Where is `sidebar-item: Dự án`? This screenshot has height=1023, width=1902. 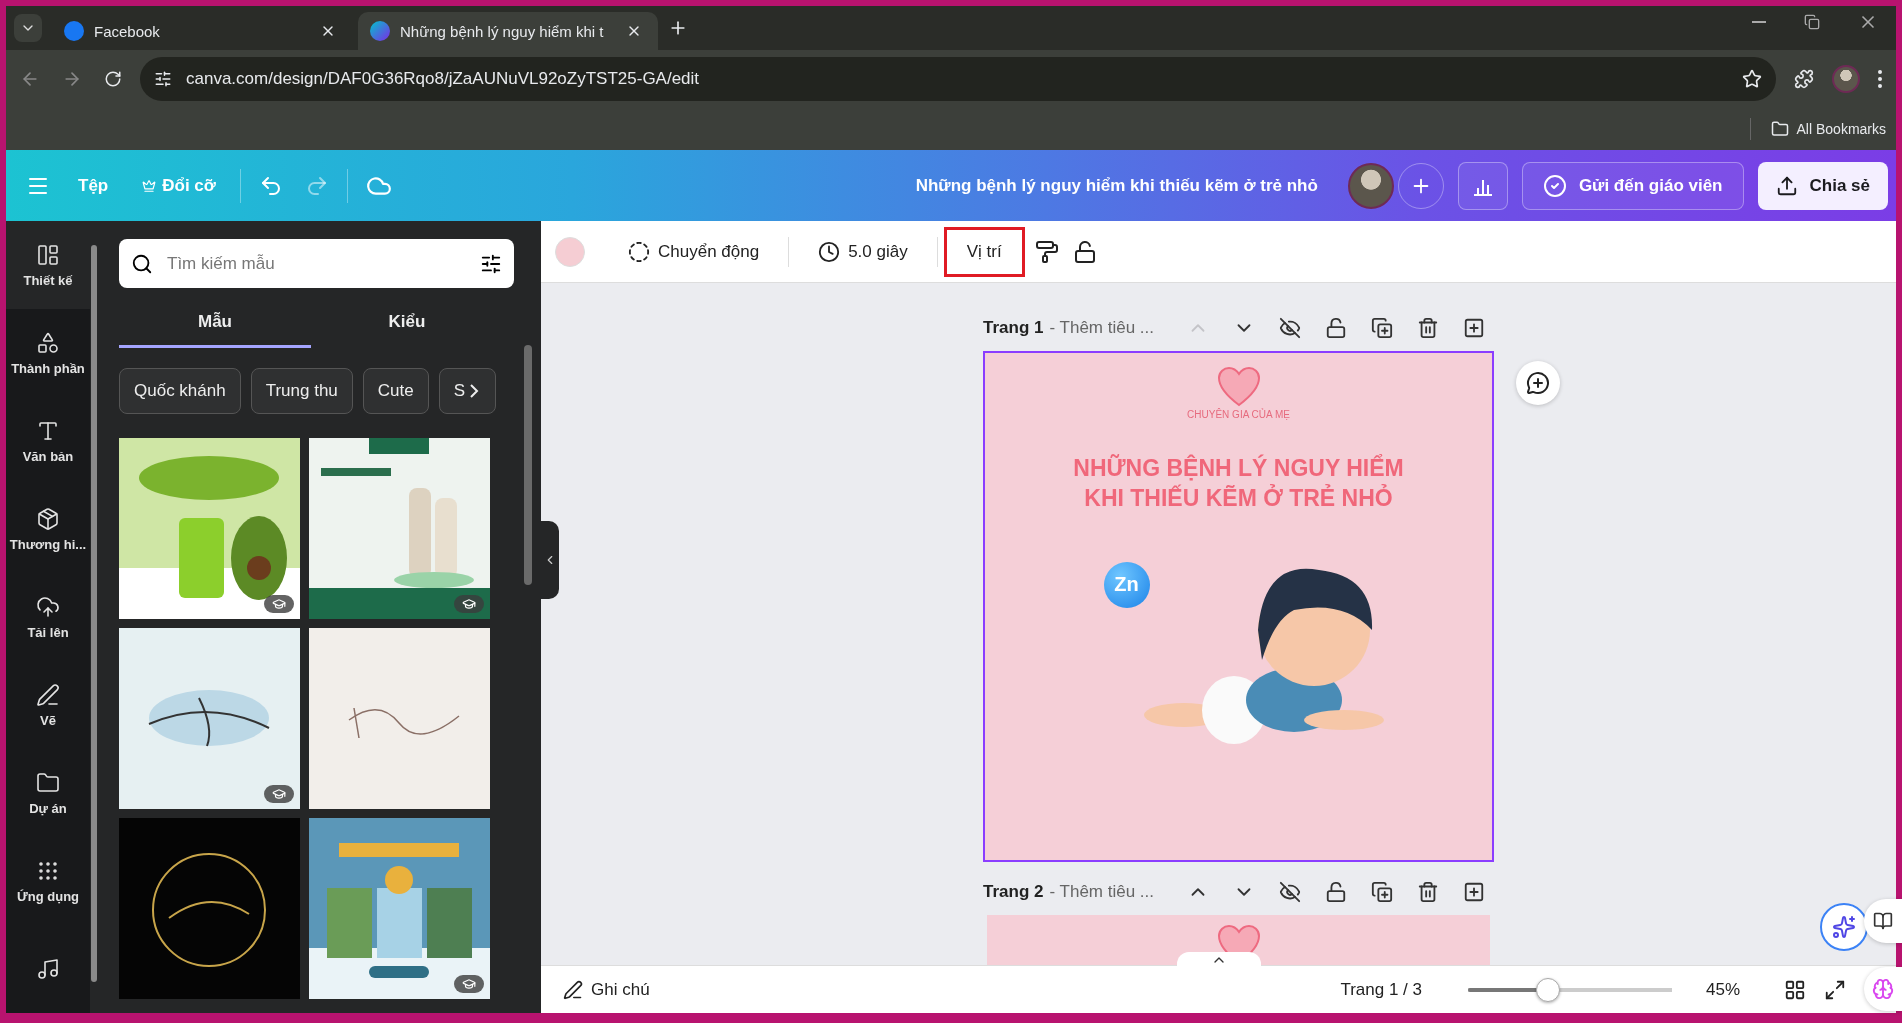
sidebar-item: Dự án is located at coordinates (48, 793).